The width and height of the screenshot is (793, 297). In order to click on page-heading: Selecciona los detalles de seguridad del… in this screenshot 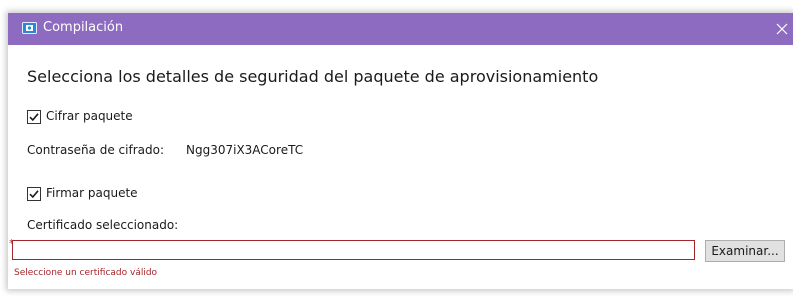, I will do `click(313, 76)`.